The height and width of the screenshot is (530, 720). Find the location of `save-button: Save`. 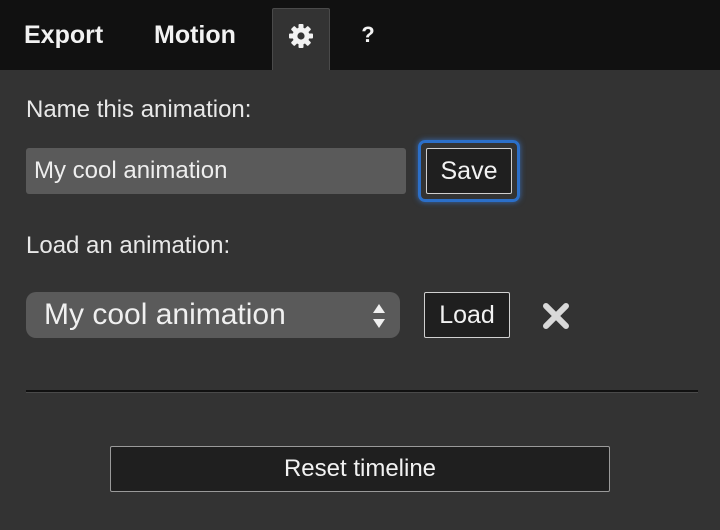

save-button: Save is located at coordinates (469, 171).